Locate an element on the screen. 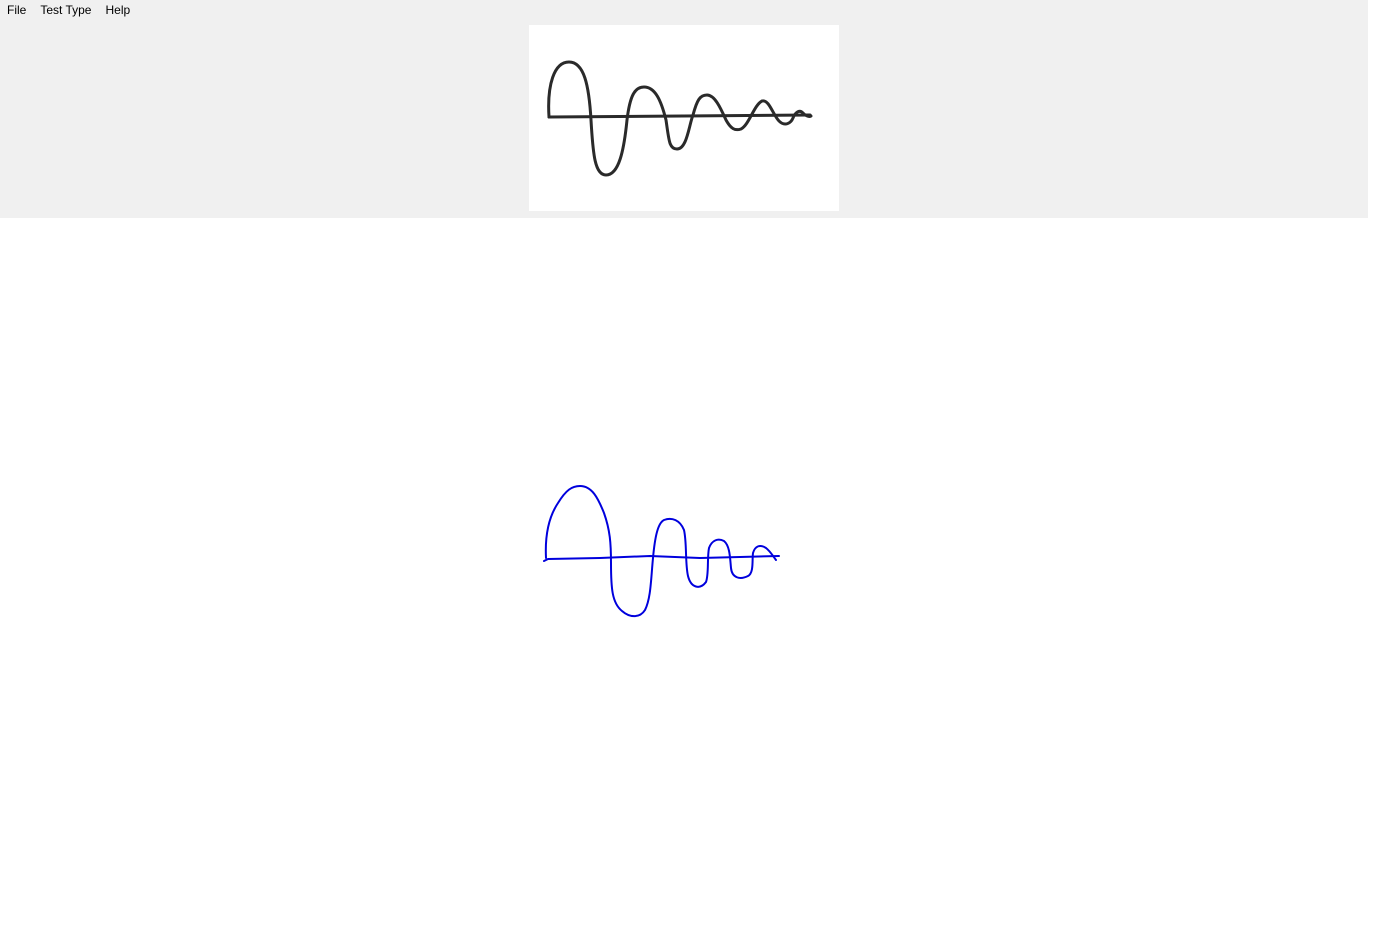 The height and width of the screenshot is (925, 1381). drawing-wave is located at coordinates (660, 551).